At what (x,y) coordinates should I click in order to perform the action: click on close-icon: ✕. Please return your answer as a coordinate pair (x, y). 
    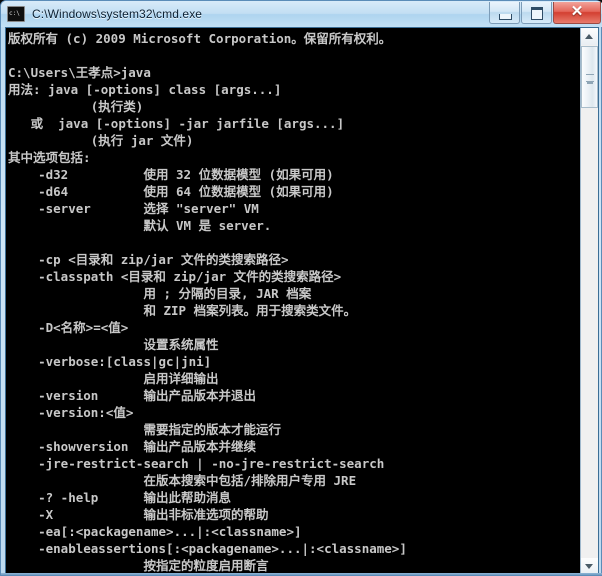
    Looking at the image, I should click on (577, 11).